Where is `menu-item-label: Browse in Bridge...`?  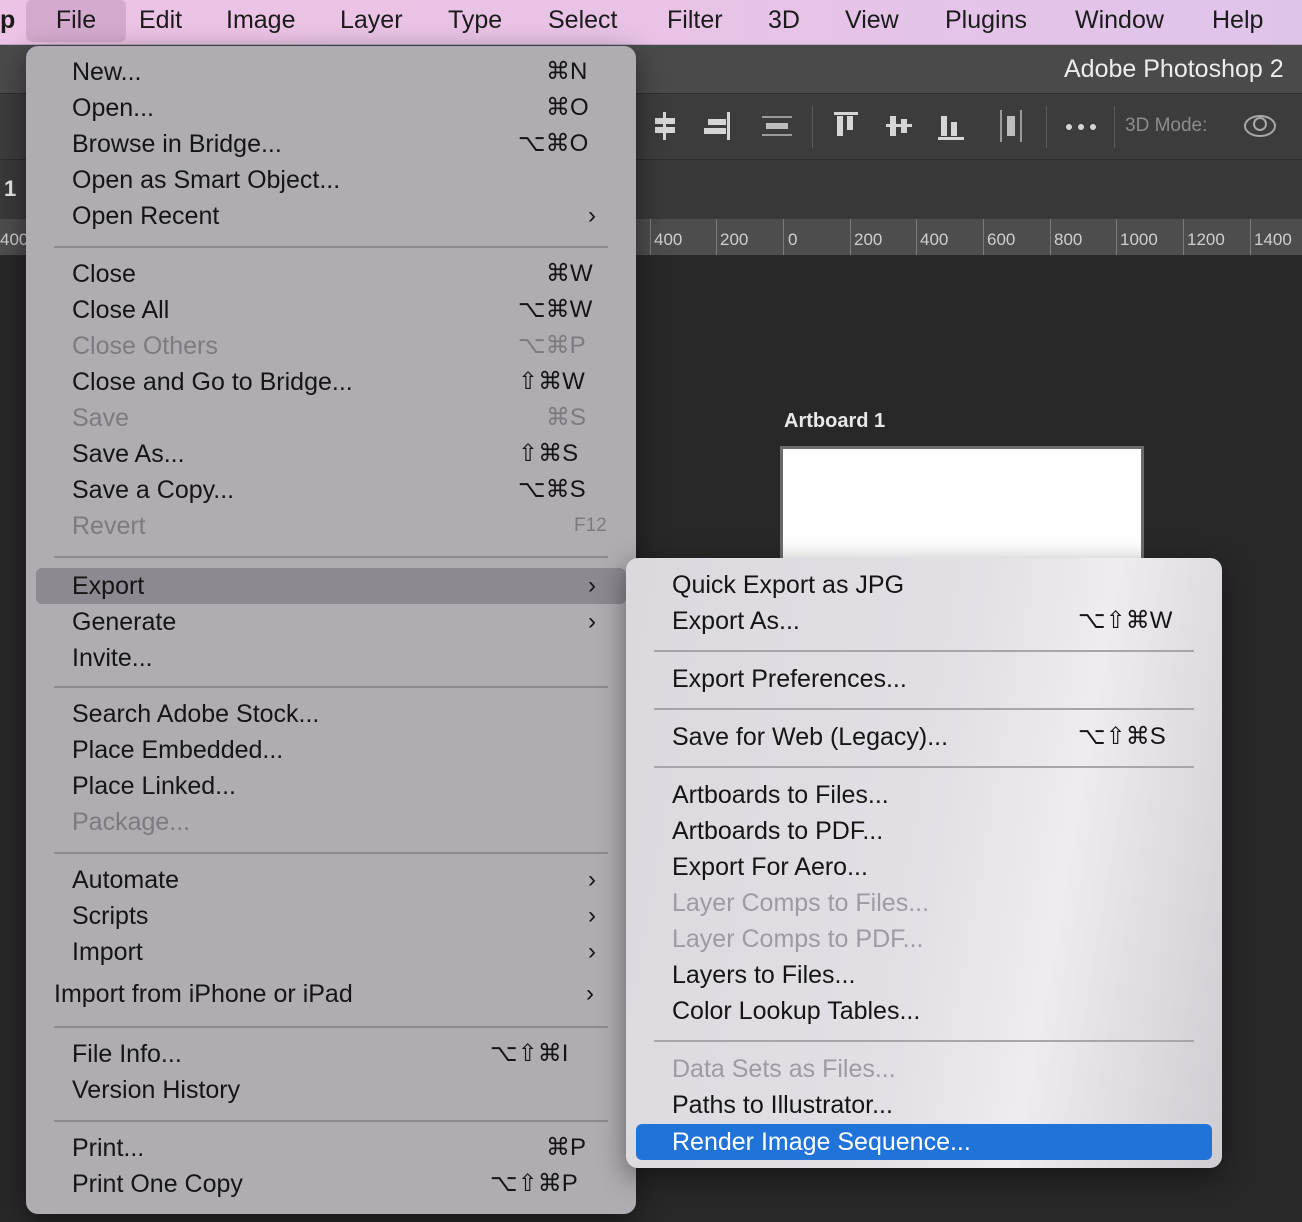 menu-item-label: Browse in Bridge... is located at coordinates (177, 144).